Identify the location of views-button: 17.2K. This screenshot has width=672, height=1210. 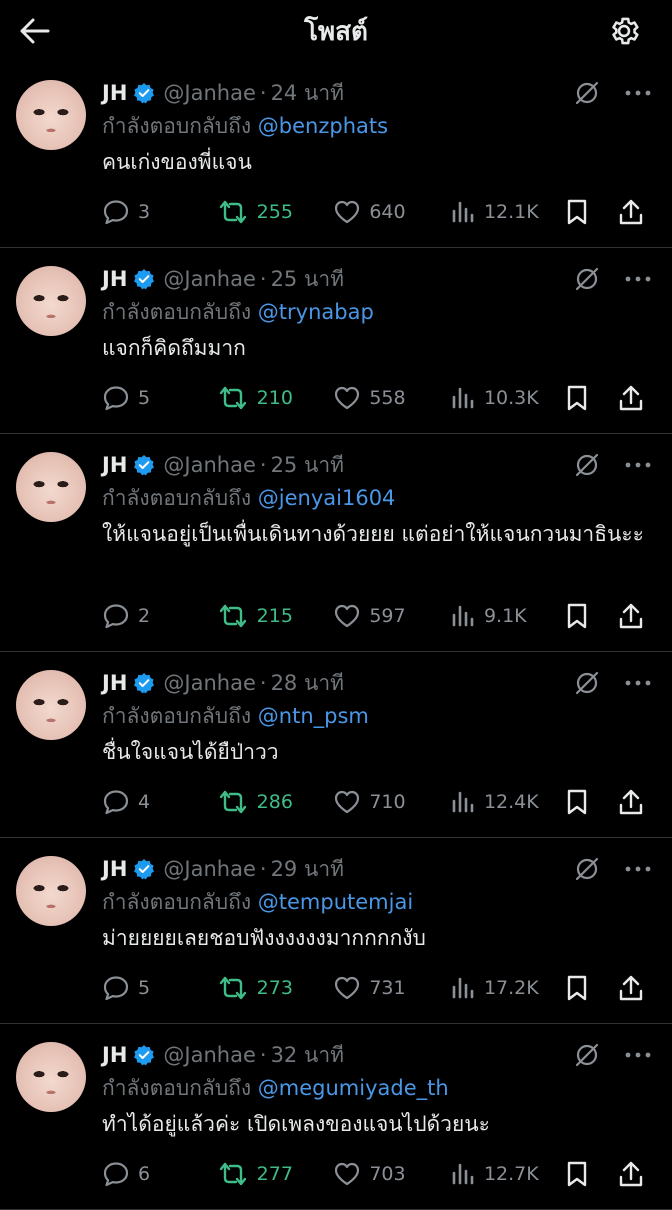
(507, 988).